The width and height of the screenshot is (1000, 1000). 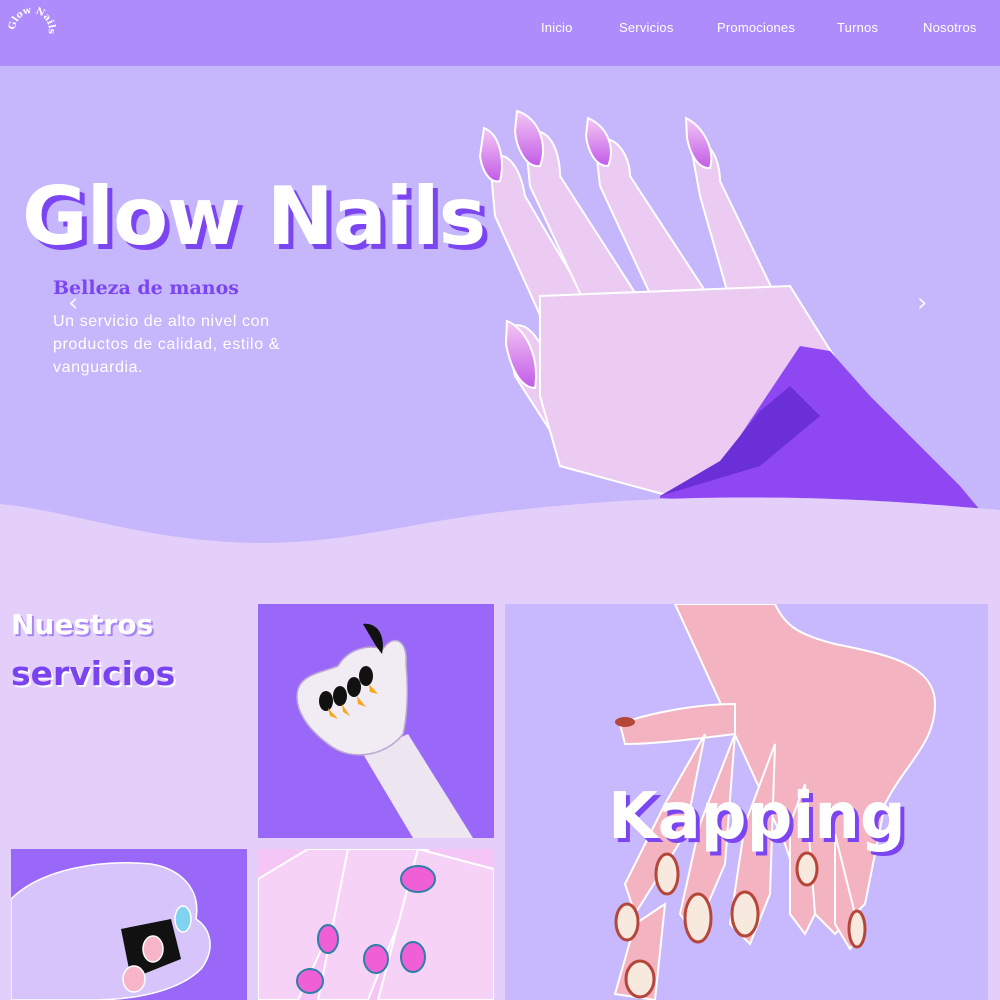 I want to click on services-heading-line2: servicios, so click(x=93, y=673).